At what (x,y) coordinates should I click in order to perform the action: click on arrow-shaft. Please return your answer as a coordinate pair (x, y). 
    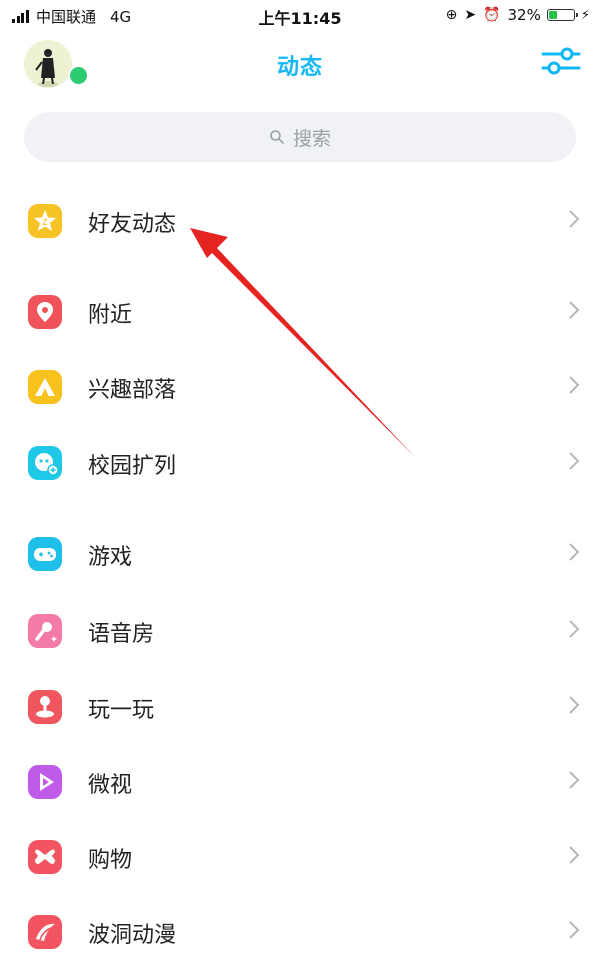
    Looking at the image, I should click on (313, 352).